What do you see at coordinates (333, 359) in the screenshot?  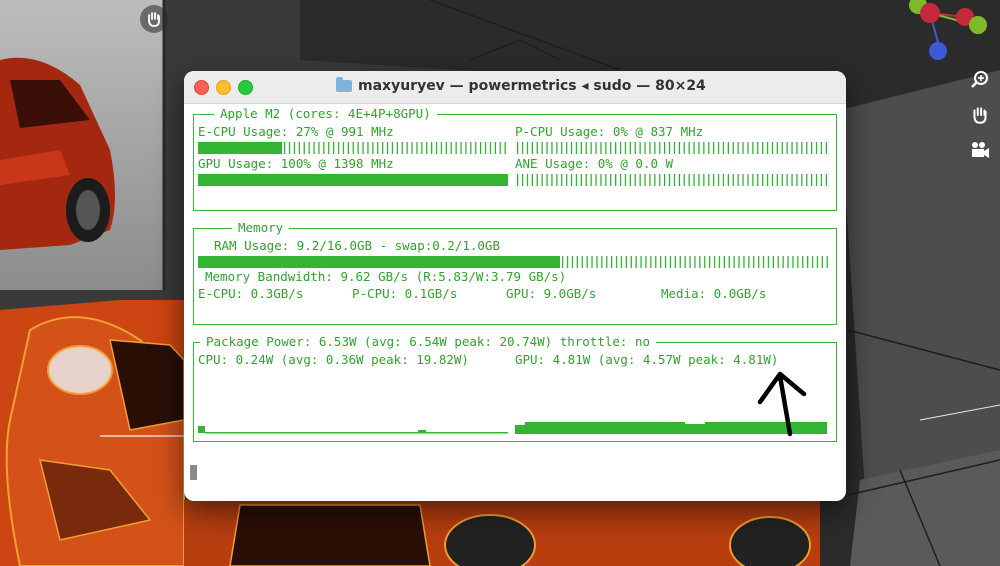 I see `cpu-power-label: CPU: 0.24W (avg: 0.36W peak: 19.82W)` at bounding box center [333, 359].